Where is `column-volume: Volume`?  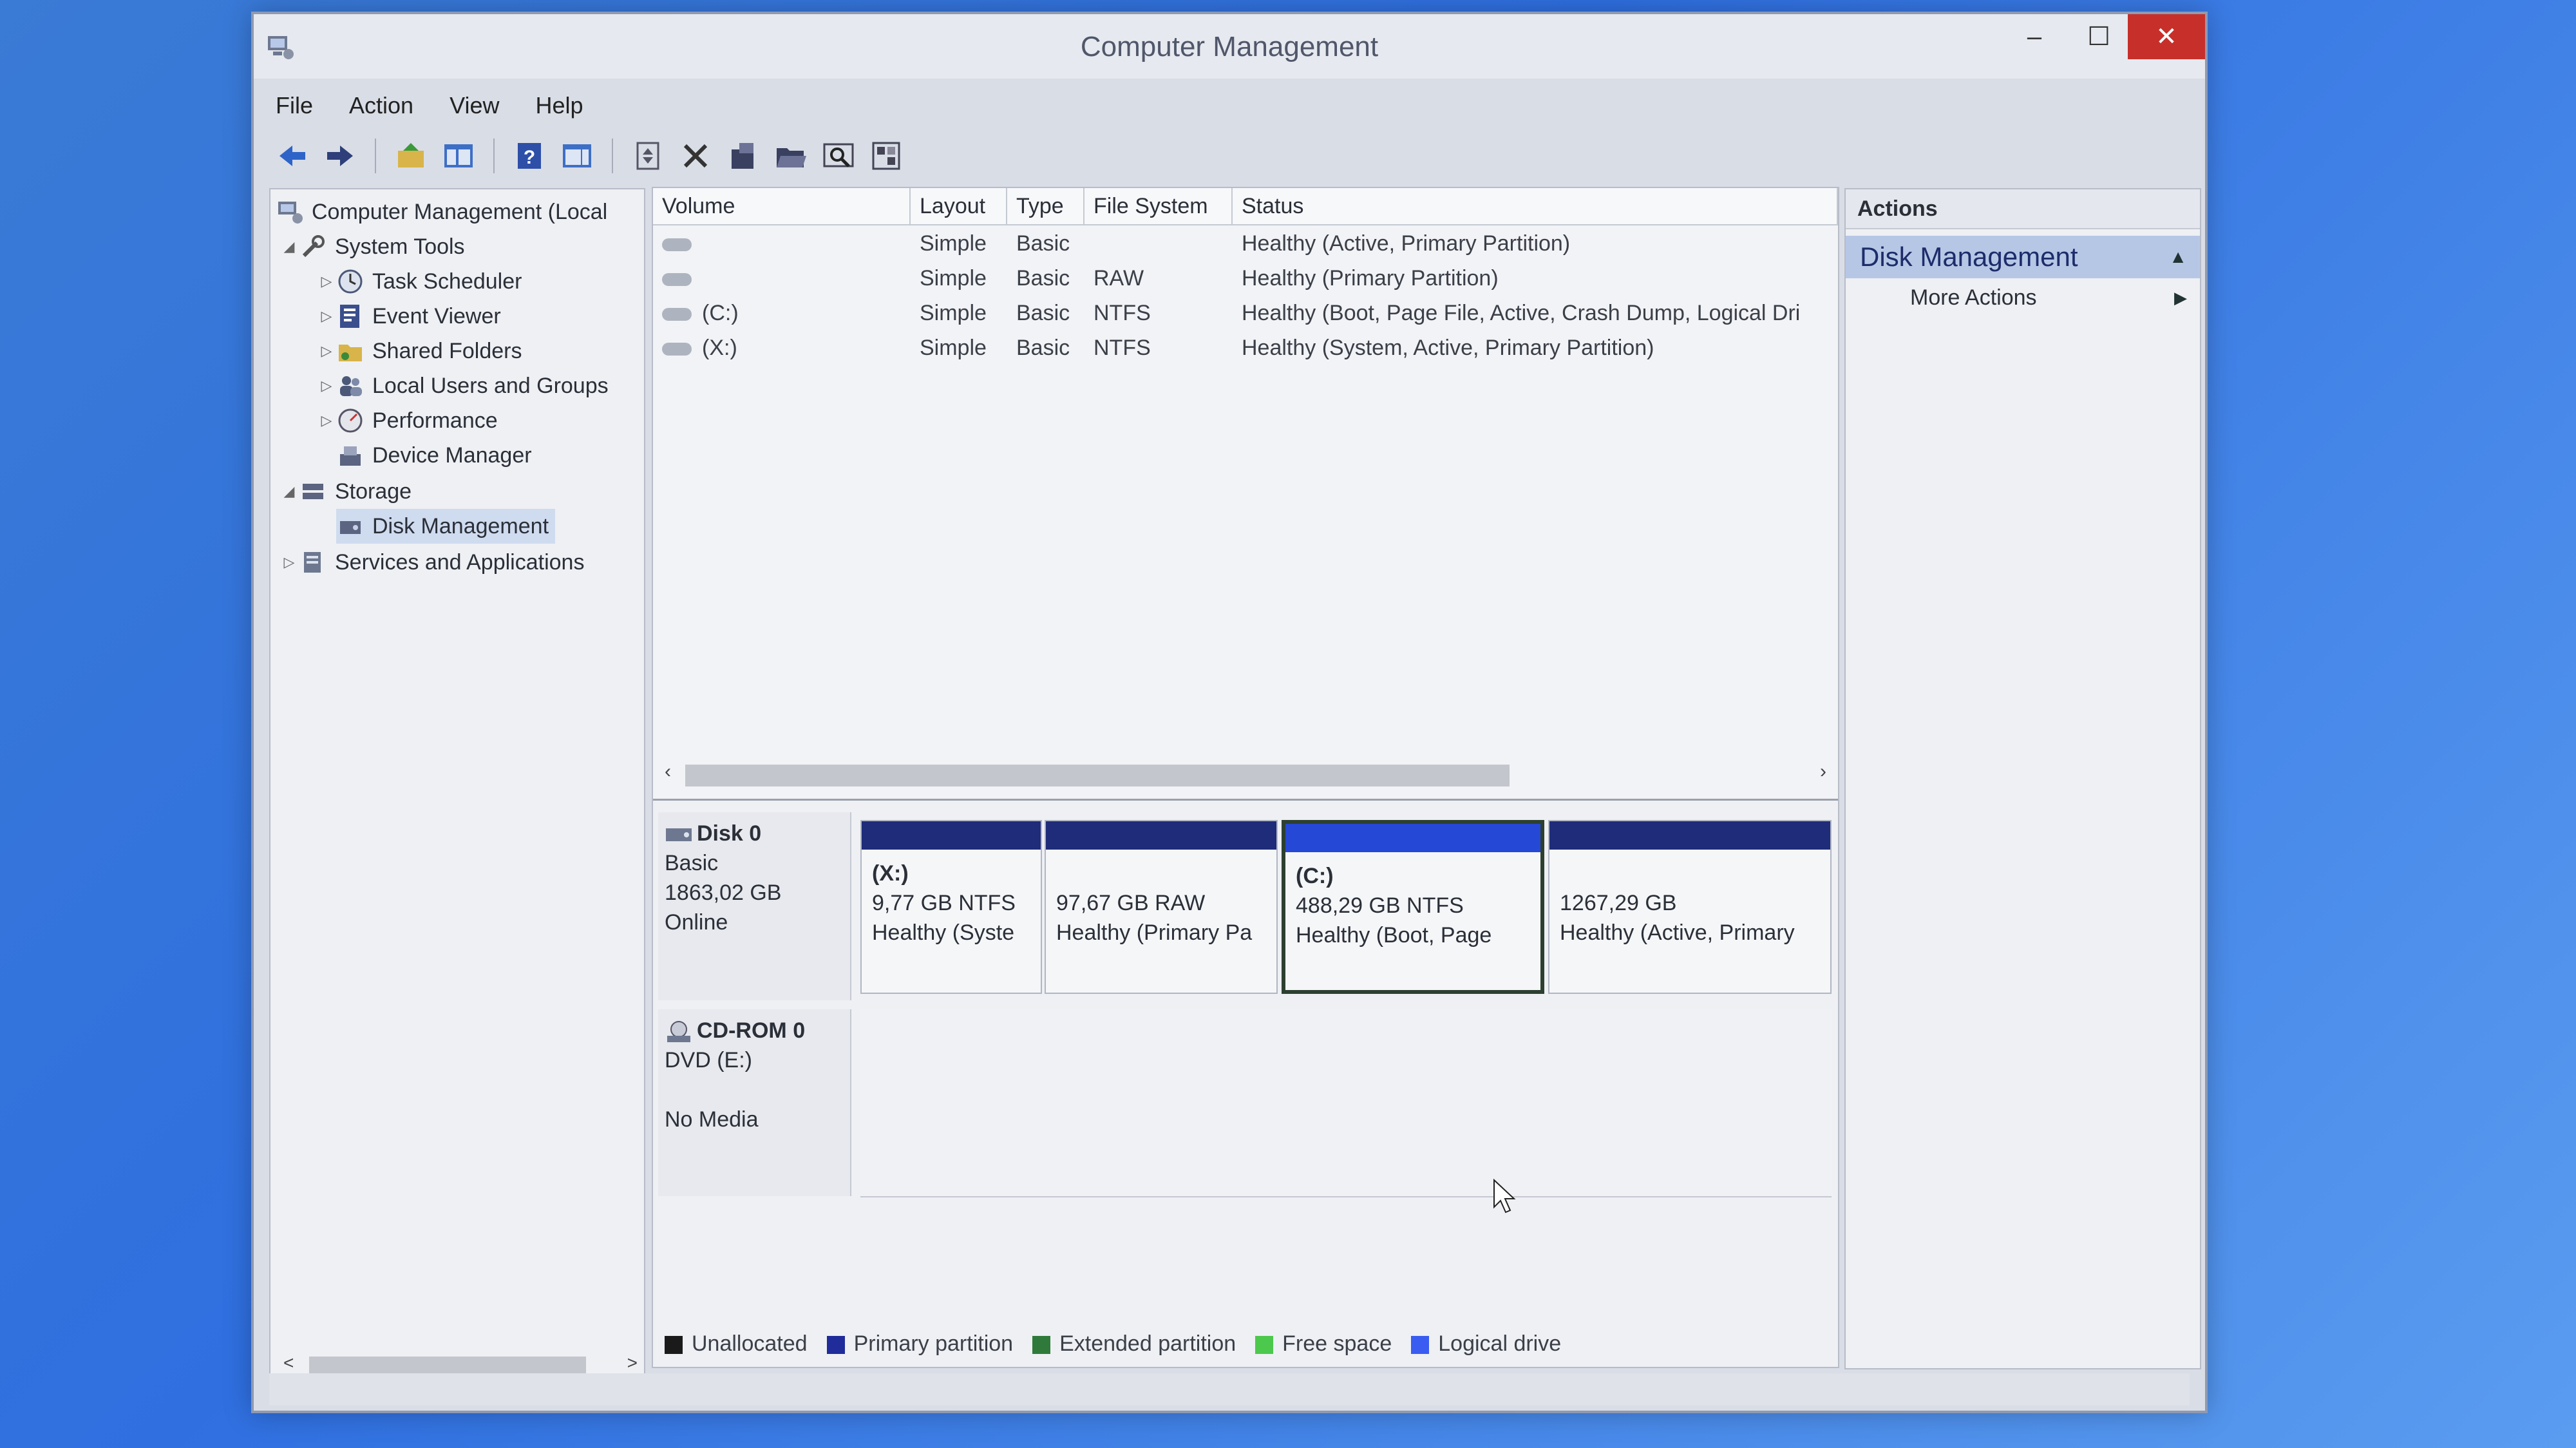 column-volume: Volume is located at coordinates (782, 206).